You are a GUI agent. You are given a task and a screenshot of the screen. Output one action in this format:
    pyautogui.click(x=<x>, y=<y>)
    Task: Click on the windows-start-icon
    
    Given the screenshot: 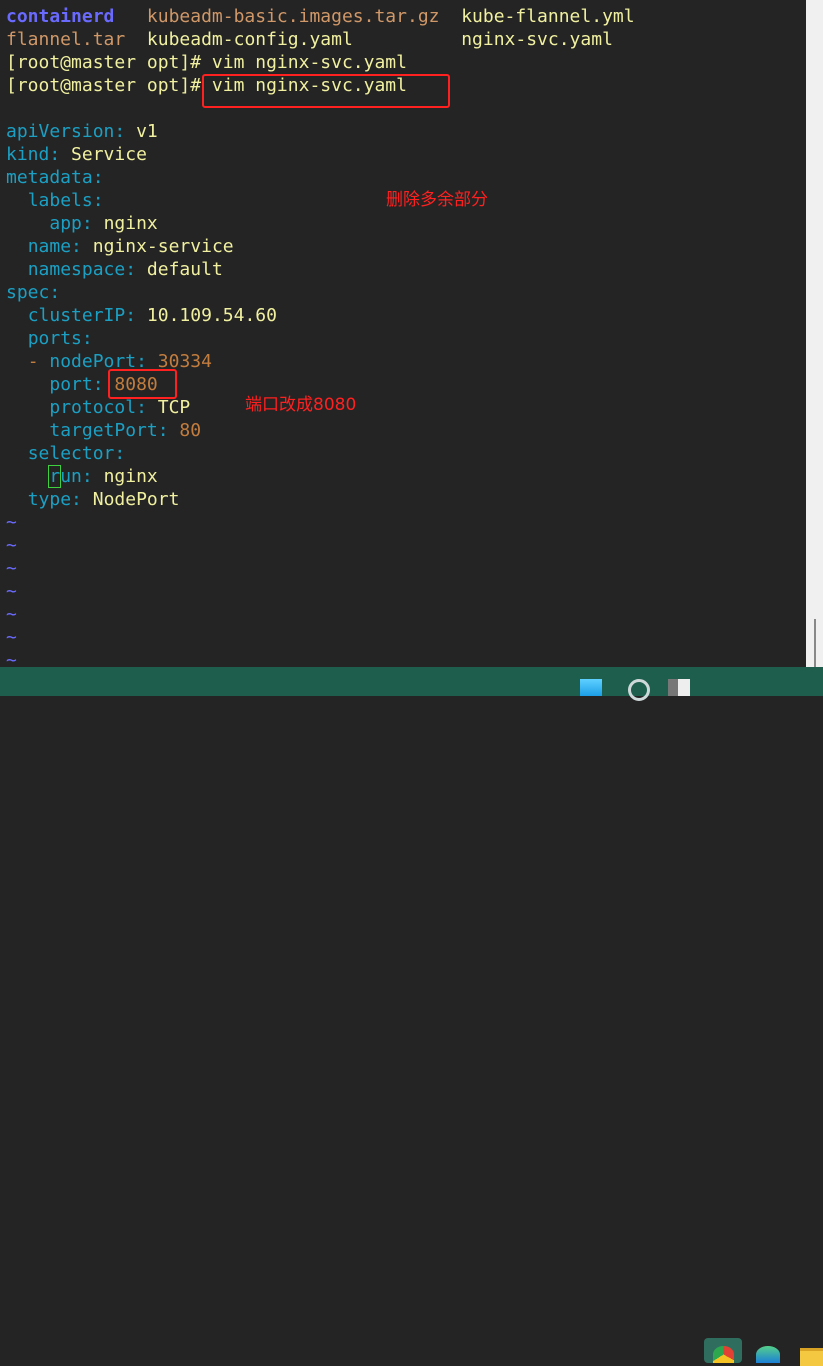 What is the action you would take?
    pyautogui.click(x=591, y=687)
    